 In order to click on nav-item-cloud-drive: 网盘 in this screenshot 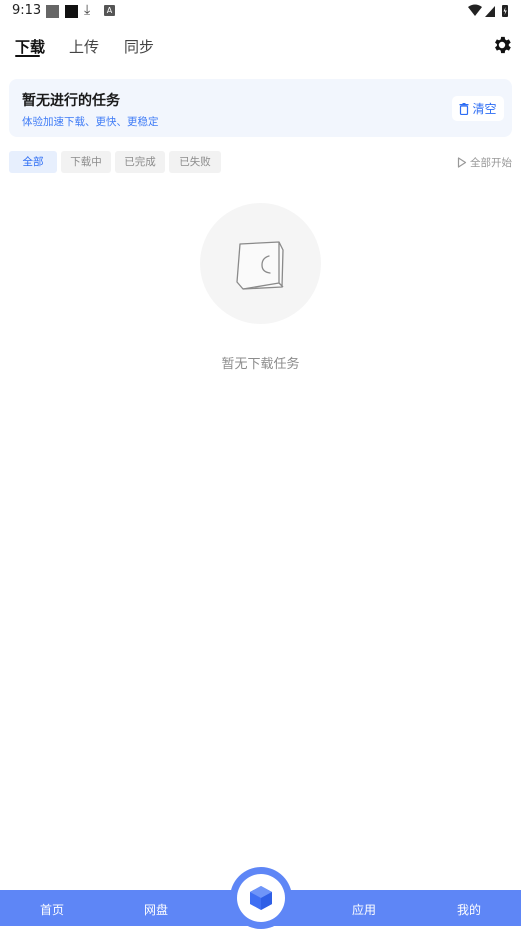, I will do `click(156, 909)`.